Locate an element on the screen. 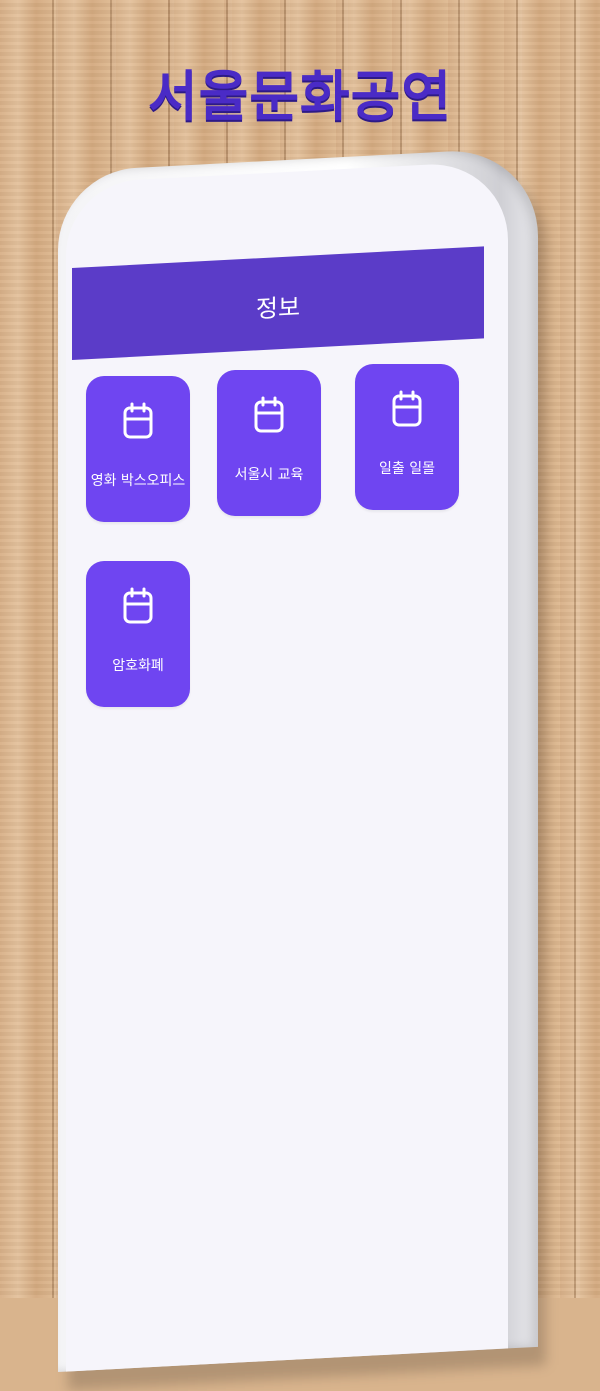 This screenshot has height=1391, width=600. menu-item-box-office: 영화 박스오피스 is located at coordinates (138, 449).